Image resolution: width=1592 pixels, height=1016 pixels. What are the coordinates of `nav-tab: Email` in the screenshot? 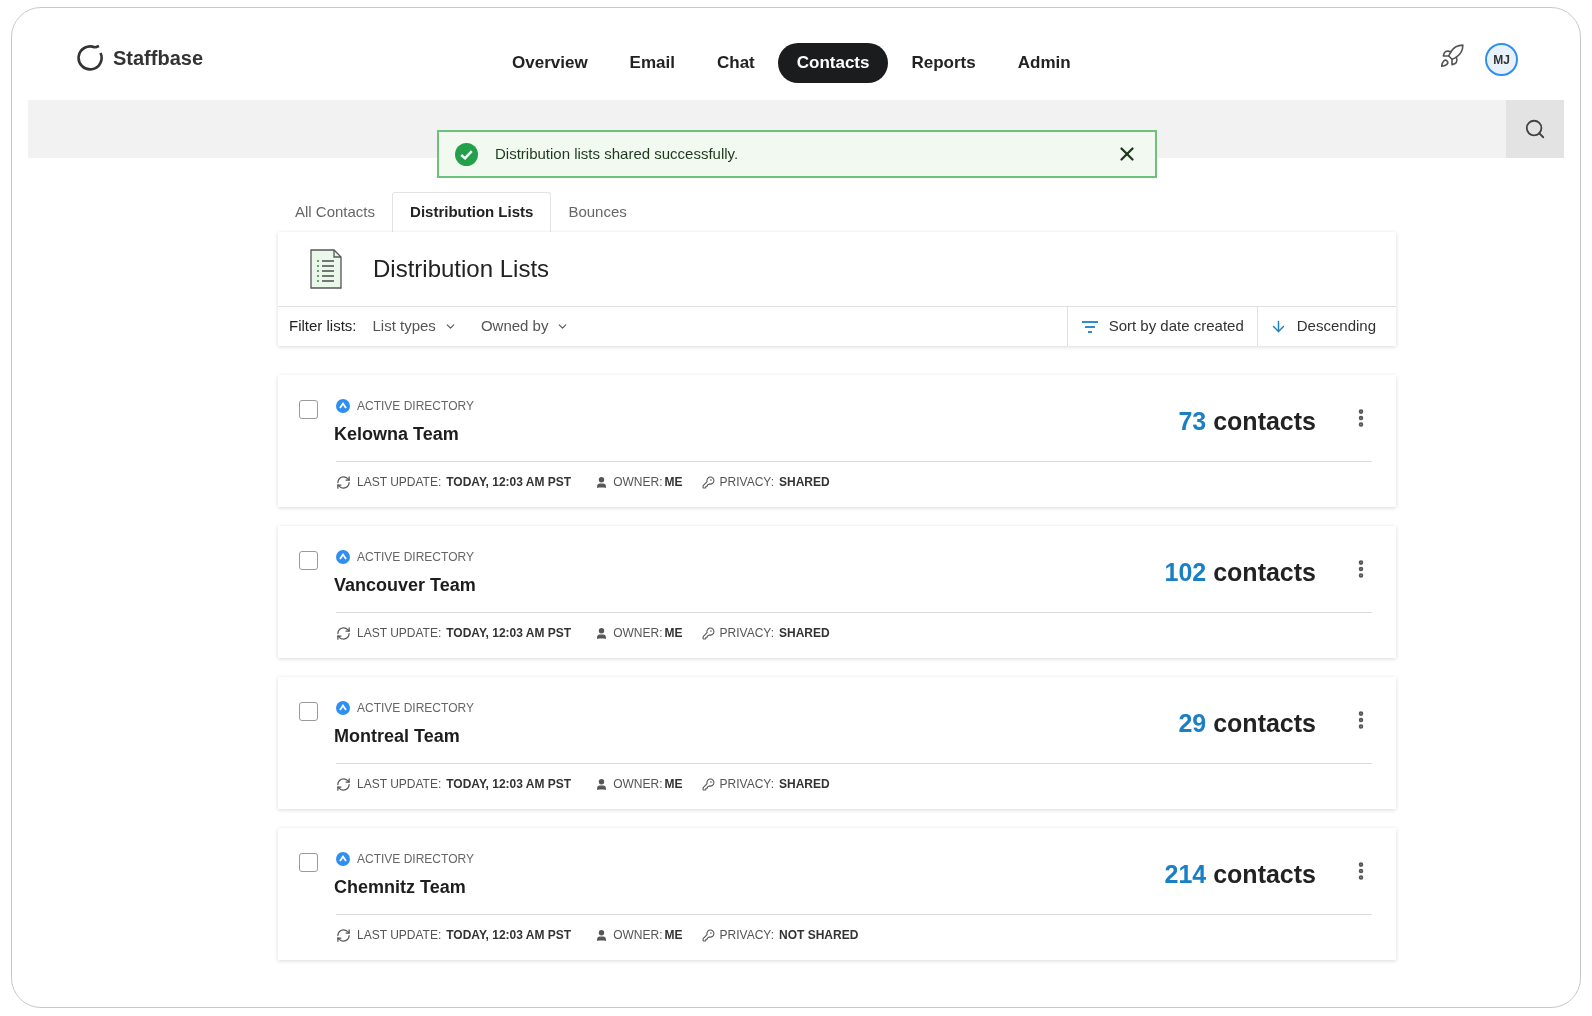 It's located at (652, 63).